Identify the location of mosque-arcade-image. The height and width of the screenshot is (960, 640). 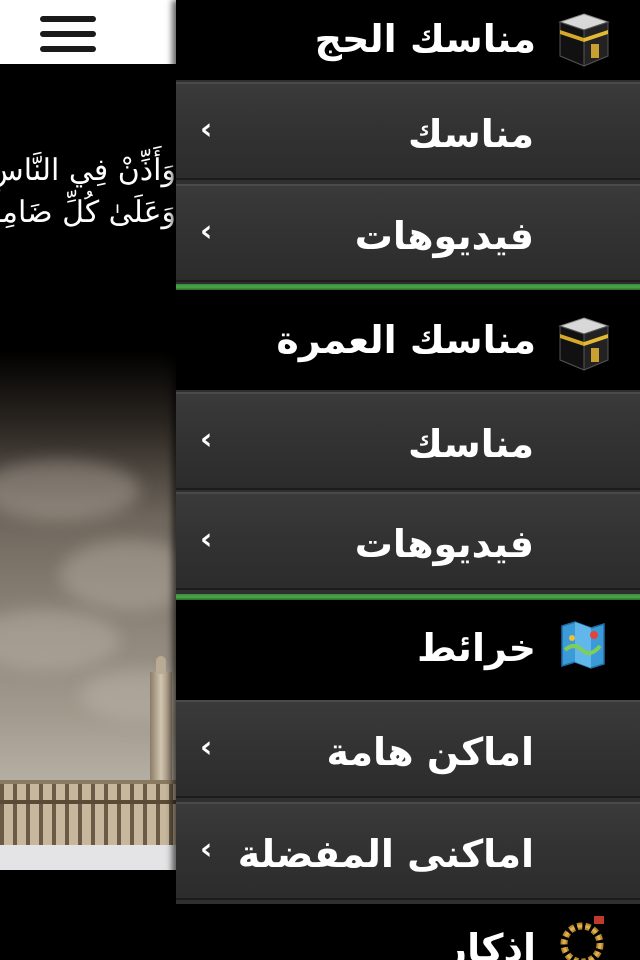
(89, 814).